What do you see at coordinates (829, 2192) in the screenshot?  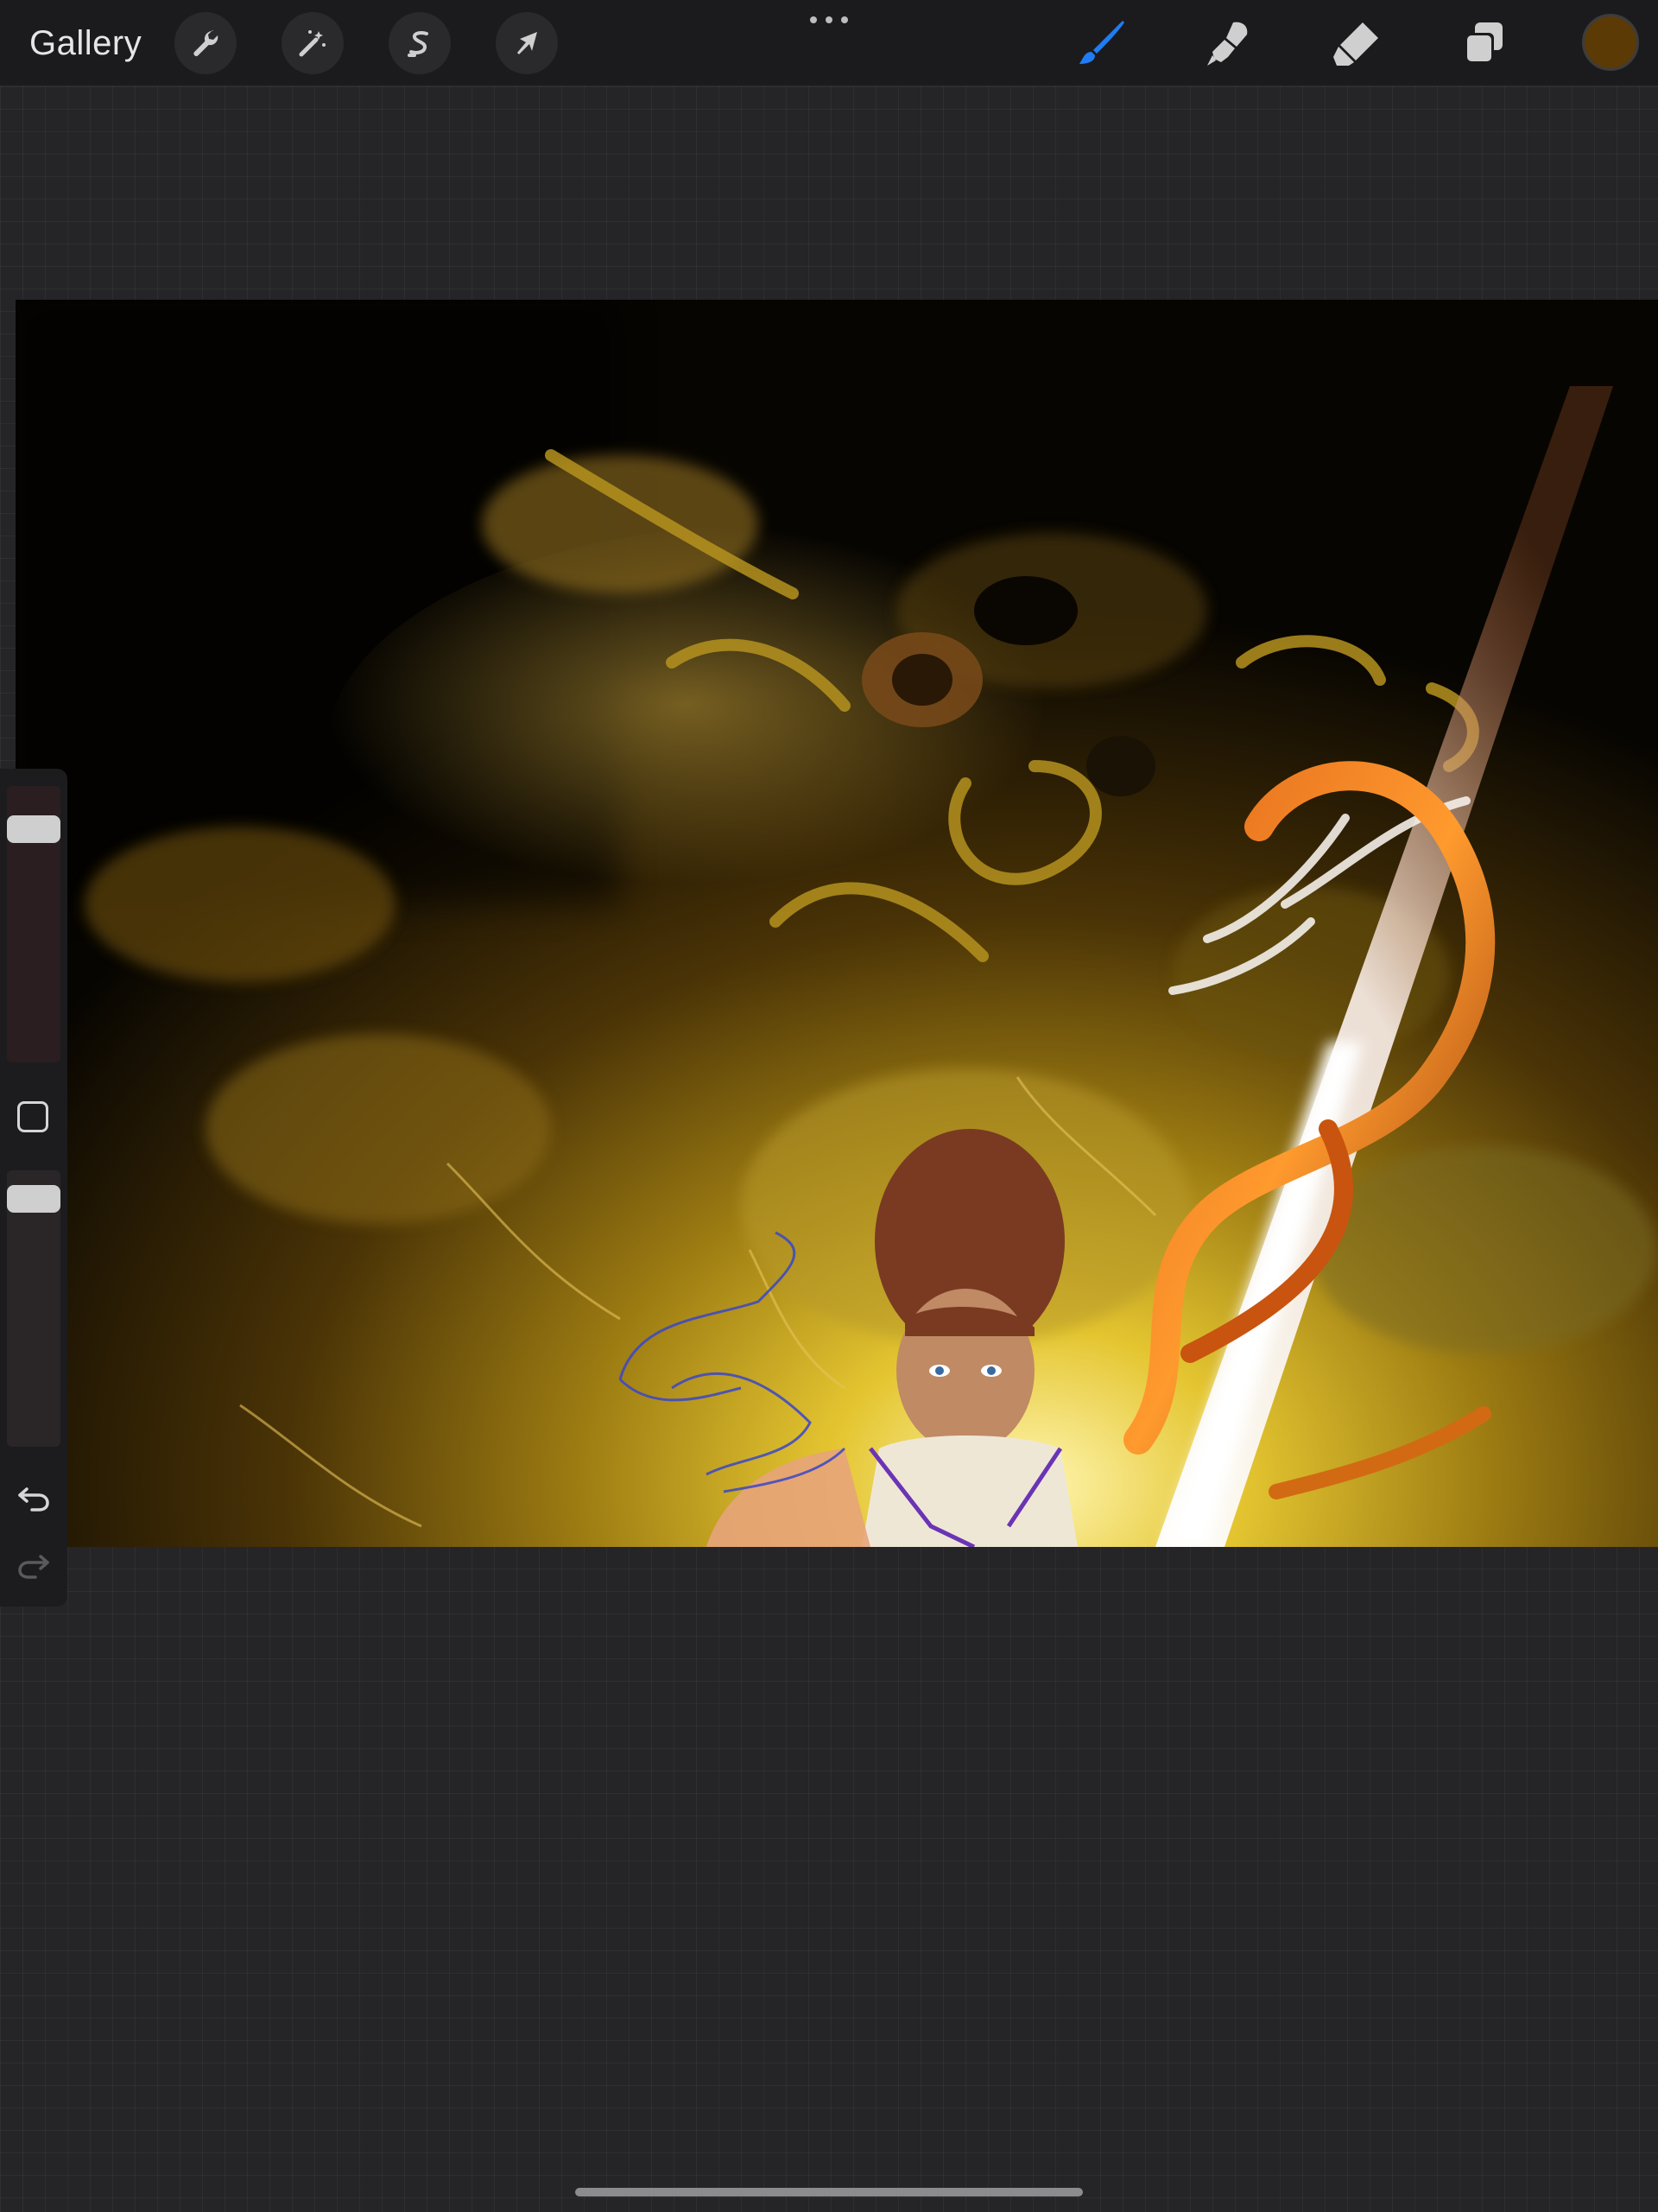 I see `home-indicator` at bounding box center [829, 2192].